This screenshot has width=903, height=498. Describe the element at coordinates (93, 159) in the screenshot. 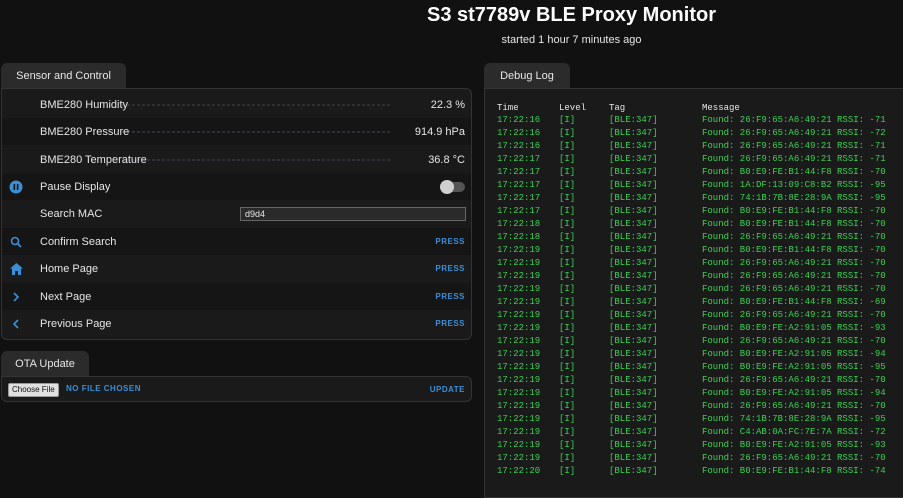

I see `temperature-label: BME280 Temperature` at that location.